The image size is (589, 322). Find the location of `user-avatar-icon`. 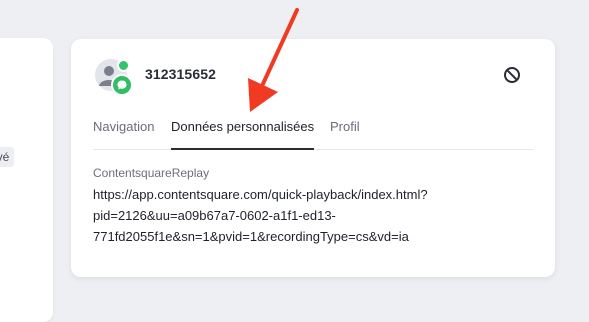

user-avatar-icon is located at coordinates (114, 77).